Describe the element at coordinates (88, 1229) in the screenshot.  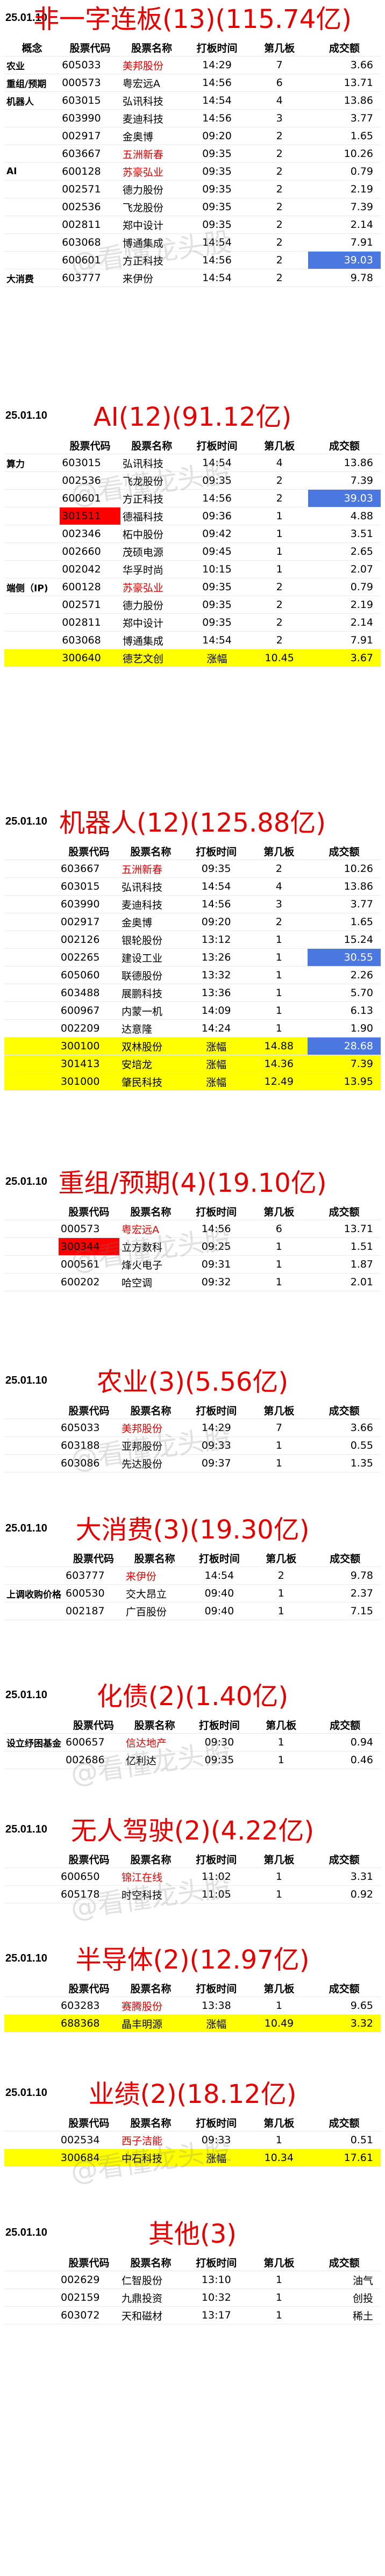
I see `stock-code-cell: 000573` at that location.